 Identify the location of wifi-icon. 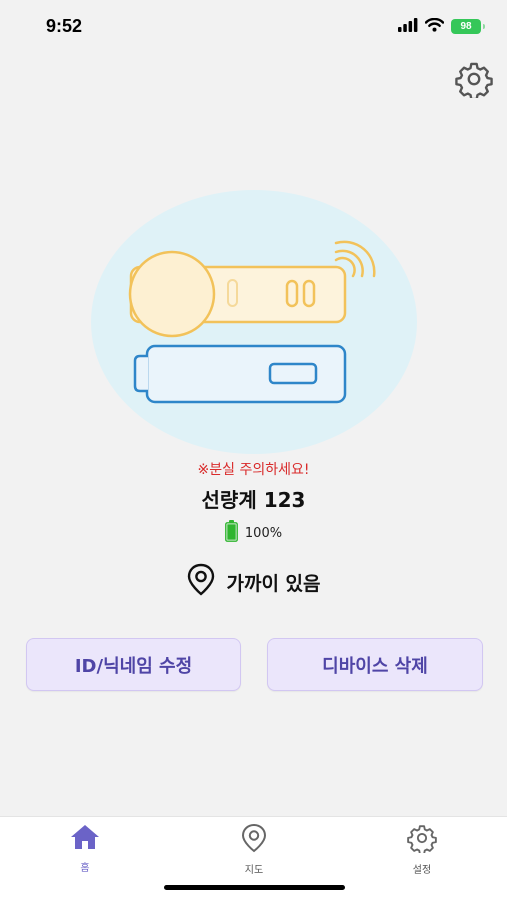
(434, 26).